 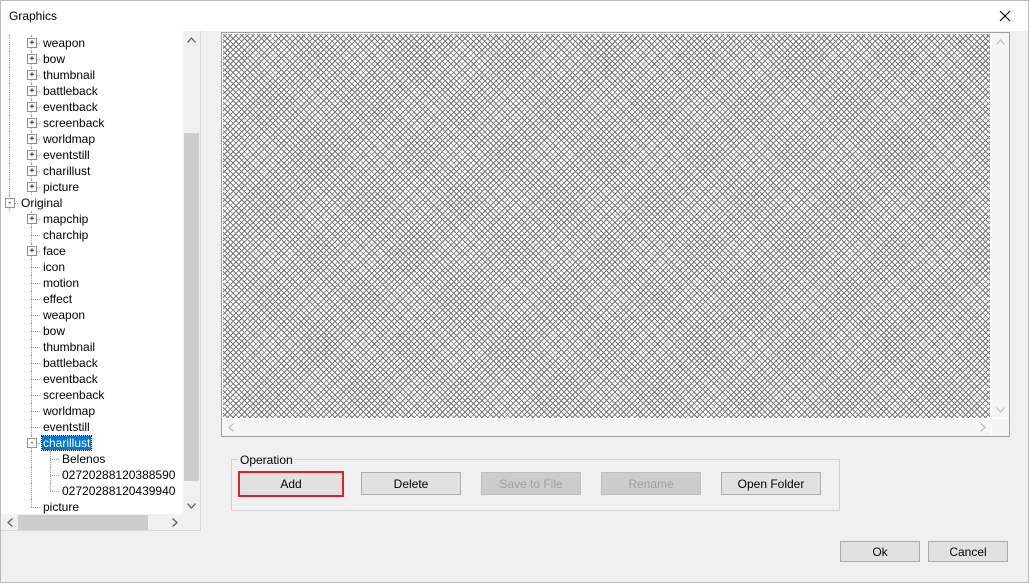 What do you see at coordinates (880, 551) in the screenshot?
I see `ok-button: Ok` at bounding box center [880, 551].